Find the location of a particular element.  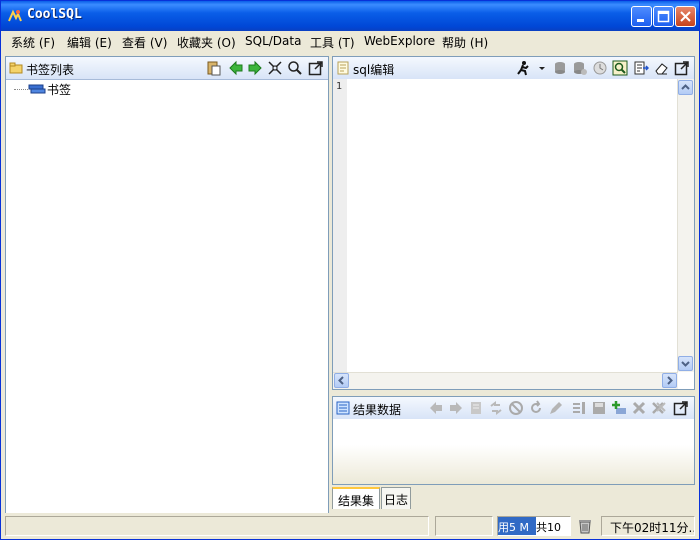

result-panel-header: 结果数据 is located at coordinates (513, 408).